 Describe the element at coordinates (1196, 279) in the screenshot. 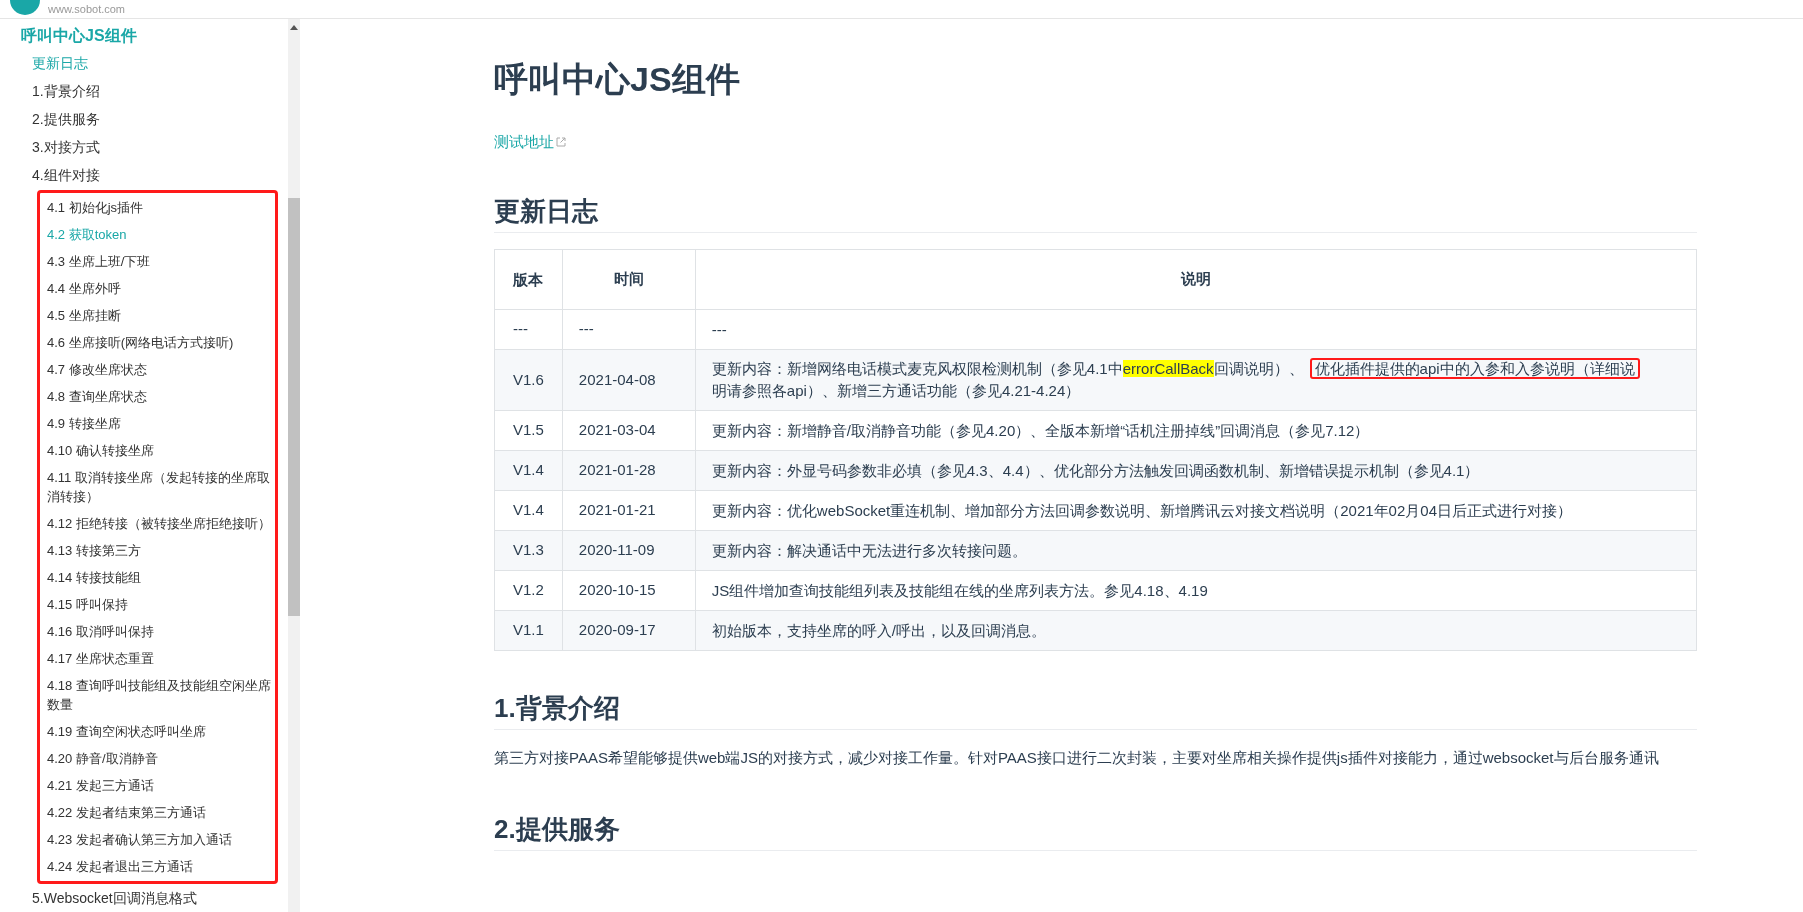

I see `column-header: 说明` at that location.